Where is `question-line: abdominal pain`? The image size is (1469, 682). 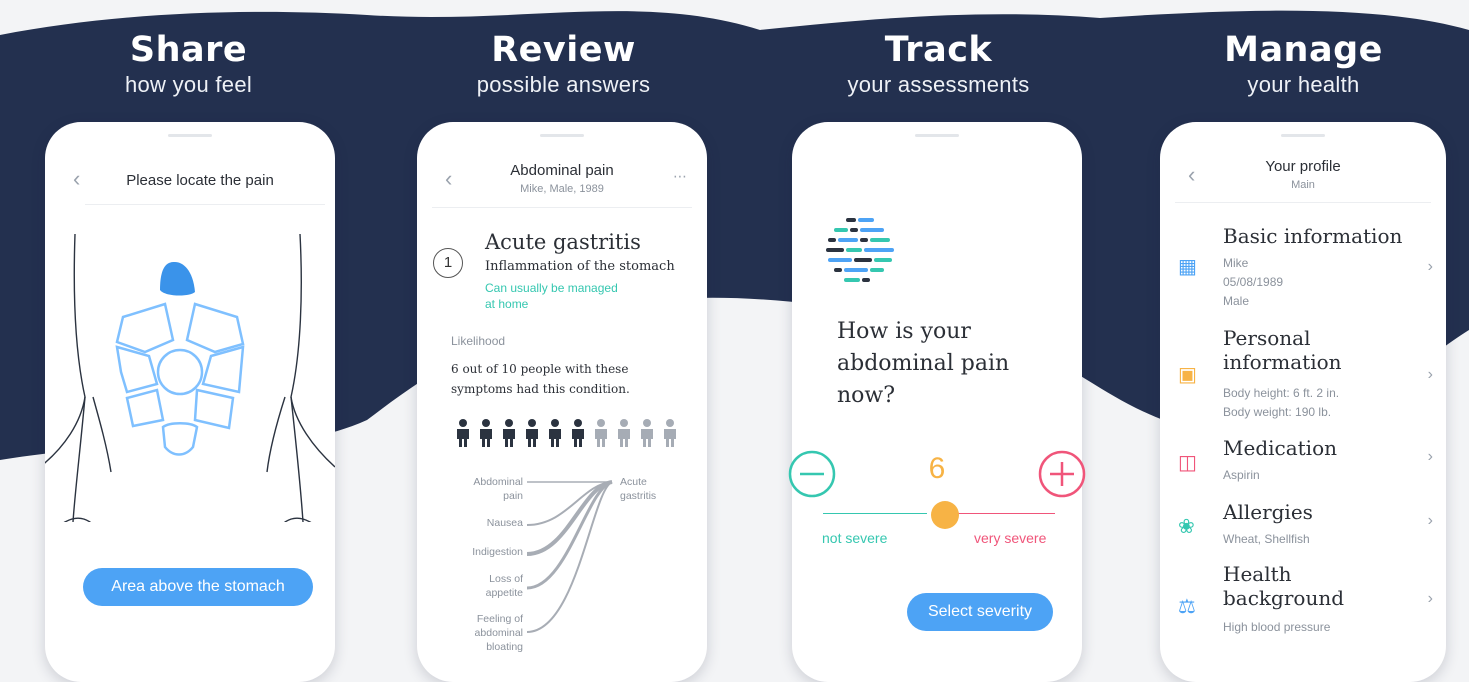 question-line: abdominal pain is located at coordinates (923, 363).